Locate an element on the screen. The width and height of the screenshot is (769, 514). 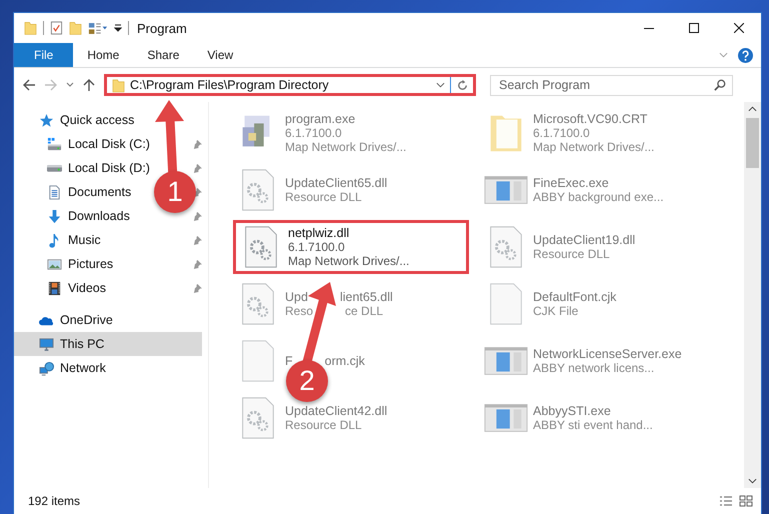
ribbon-tab: File is located at coordinates (44, 55).